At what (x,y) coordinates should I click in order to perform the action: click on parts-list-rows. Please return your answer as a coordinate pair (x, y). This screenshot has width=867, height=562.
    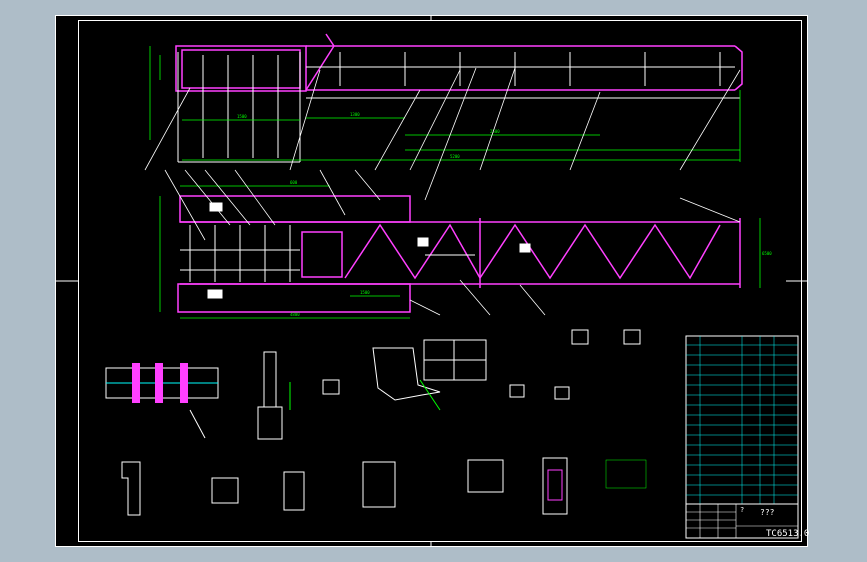
    Looking at the image, I should click on (742, 420).